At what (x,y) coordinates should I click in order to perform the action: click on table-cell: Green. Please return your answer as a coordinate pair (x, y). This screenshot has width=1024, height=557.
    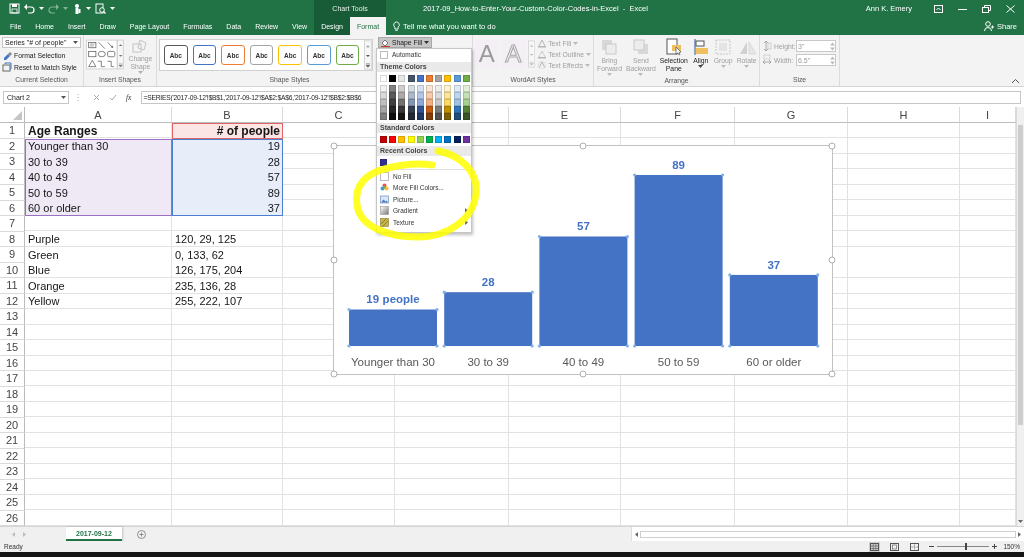
    Looking at the image, I should click on (98, 255).